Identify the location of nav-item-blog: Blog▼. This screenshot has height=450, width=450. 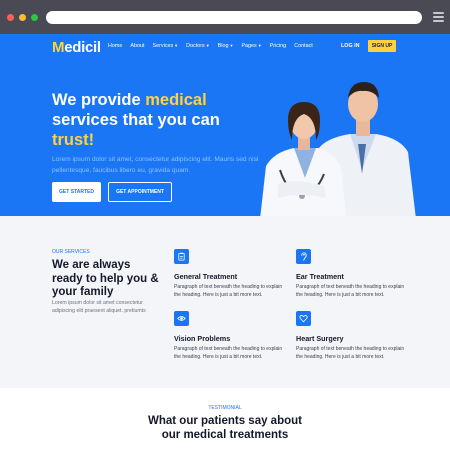
(226, 46).